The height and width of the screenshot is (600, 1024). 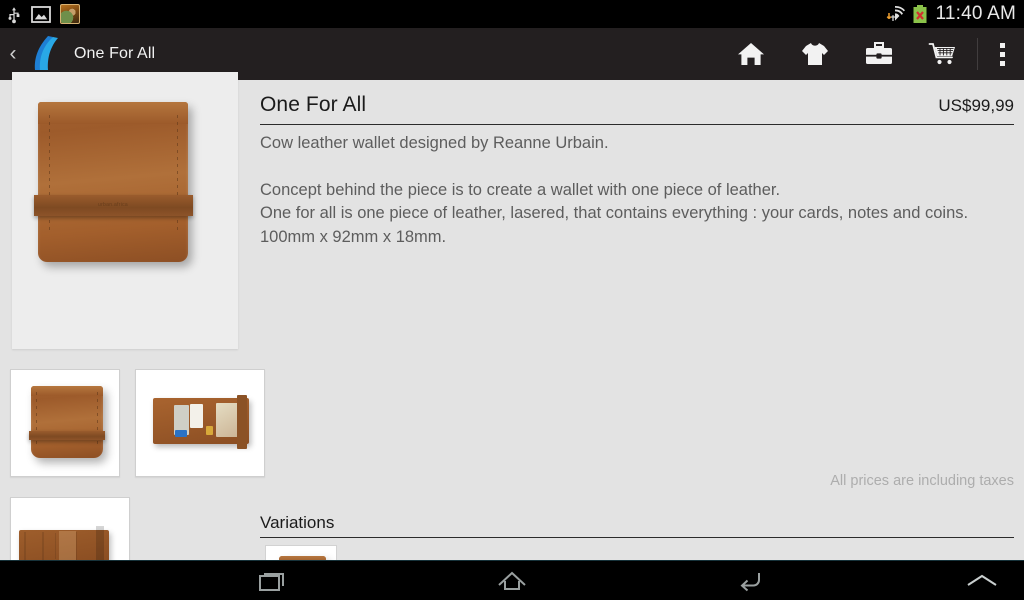 I want to click on hero-brand-text: urban.africa, so click(x=112, y=205).